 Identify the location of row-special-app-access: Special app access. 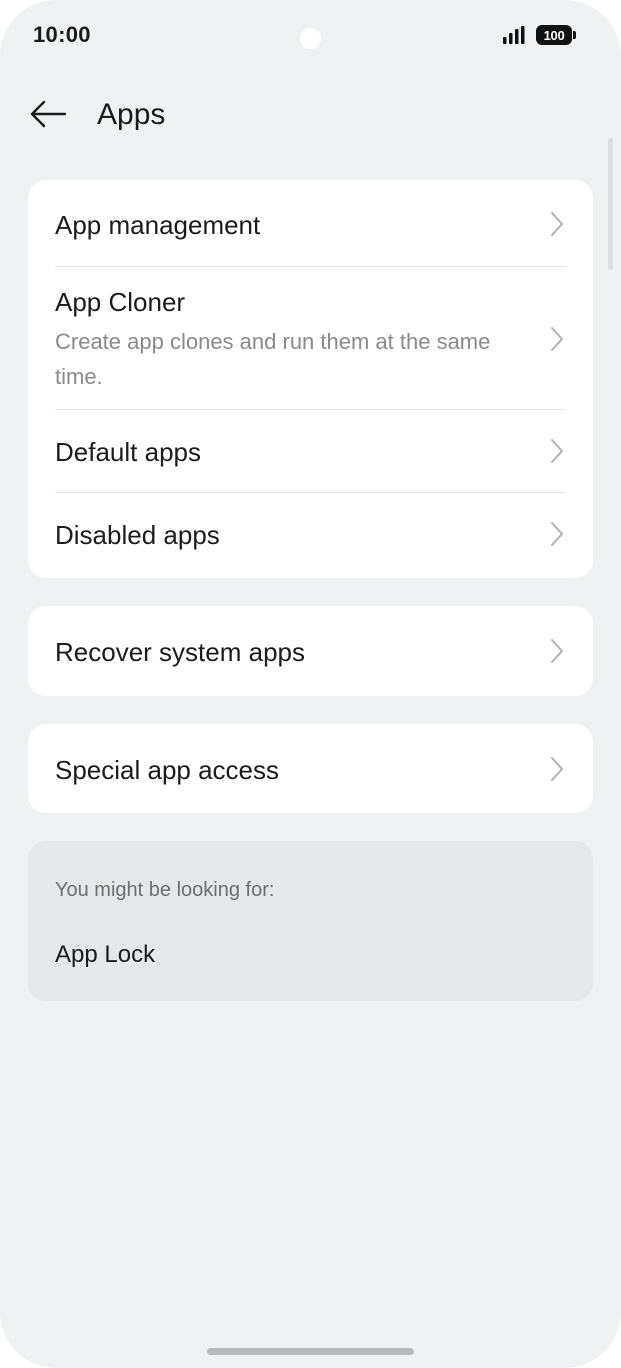
(310, 768).